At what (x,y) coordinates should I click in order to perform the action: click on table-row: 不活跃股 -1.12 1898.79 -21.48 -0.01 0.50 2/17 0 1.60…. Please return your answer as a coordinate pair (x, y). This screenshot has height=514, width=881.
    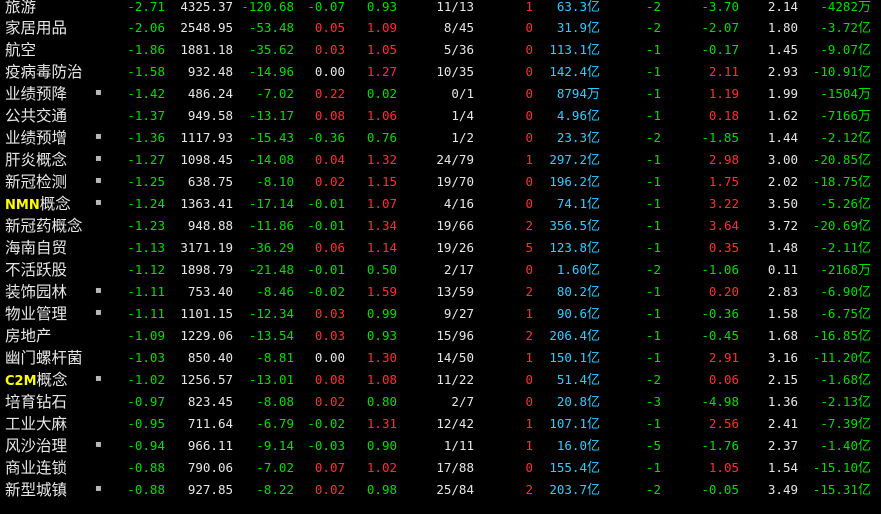
    Looking at the image, I should click on (440, 269).